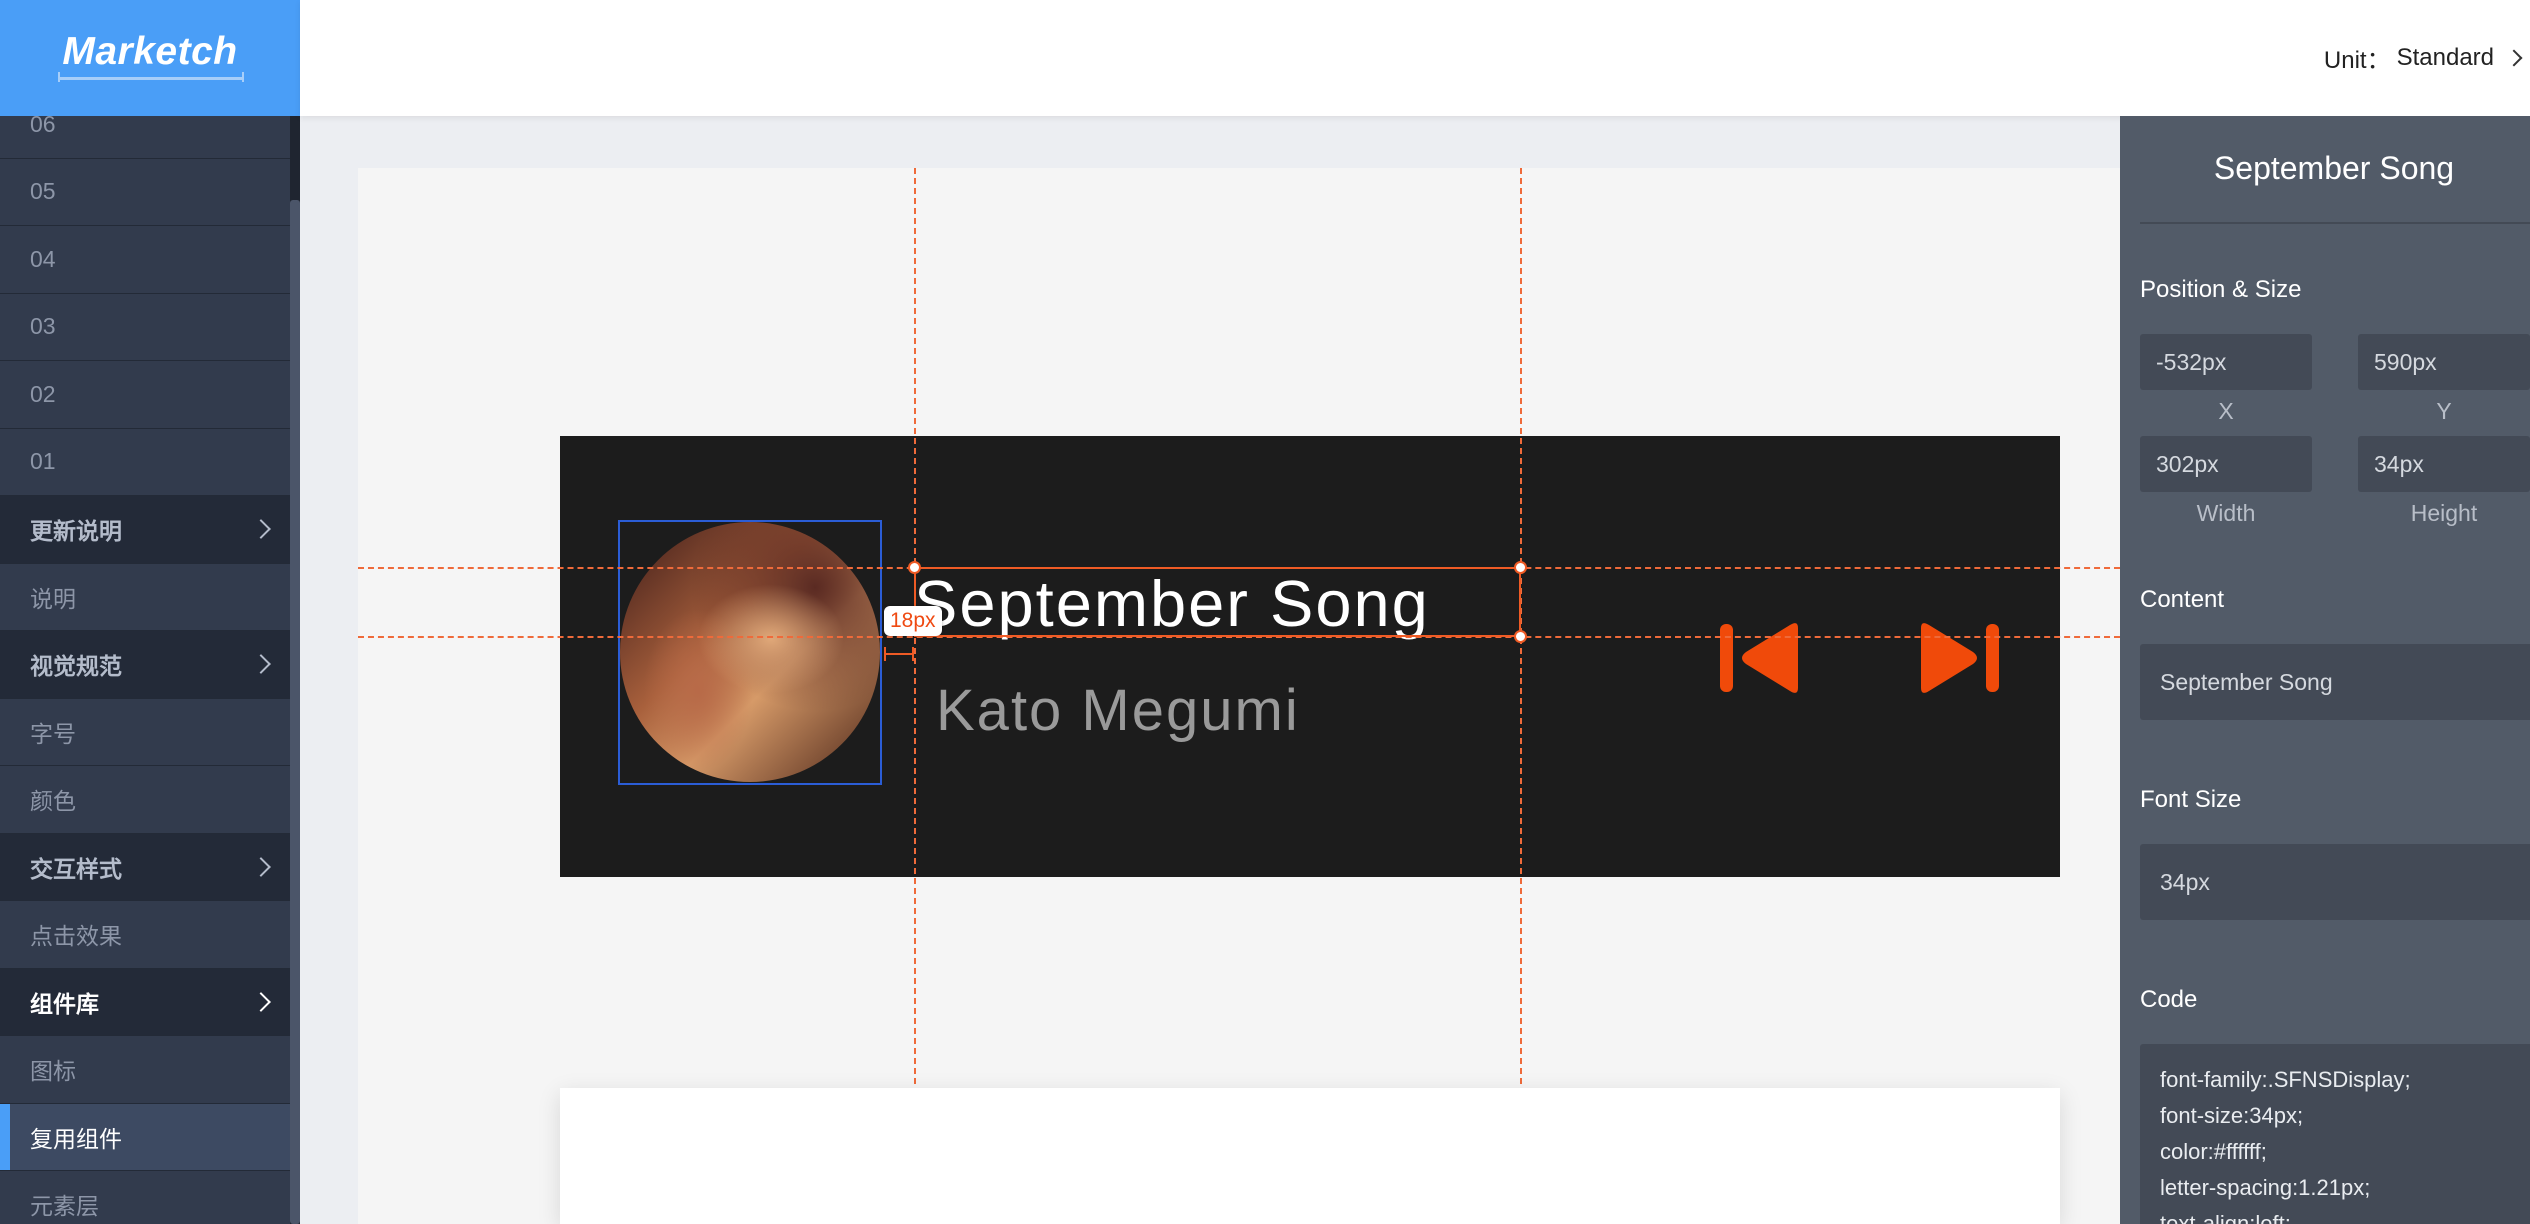 The width and height of the screenshot is (2530, 1224). I want to click on sidebar-section-visual-spec: 视觉规范, so click(145, 665).